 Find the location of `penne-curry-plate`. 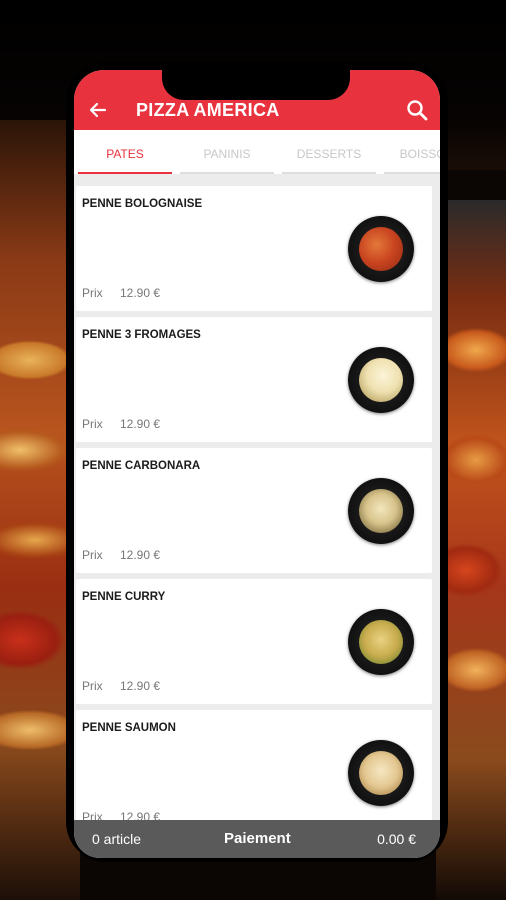

penne-curry-plate is located at coordinates (381, 642).